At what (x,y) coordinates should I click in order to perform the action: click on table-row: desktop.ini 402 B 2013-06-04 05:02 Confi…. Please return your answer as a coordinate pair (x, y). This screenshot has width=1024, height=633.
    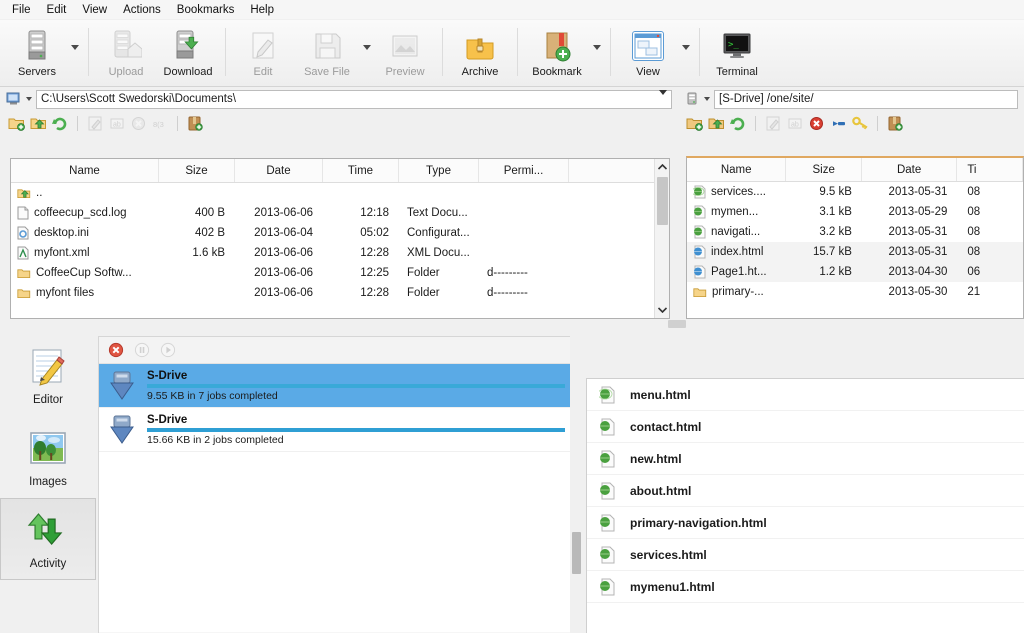
    Looking at the image, I should click on (340, 233).